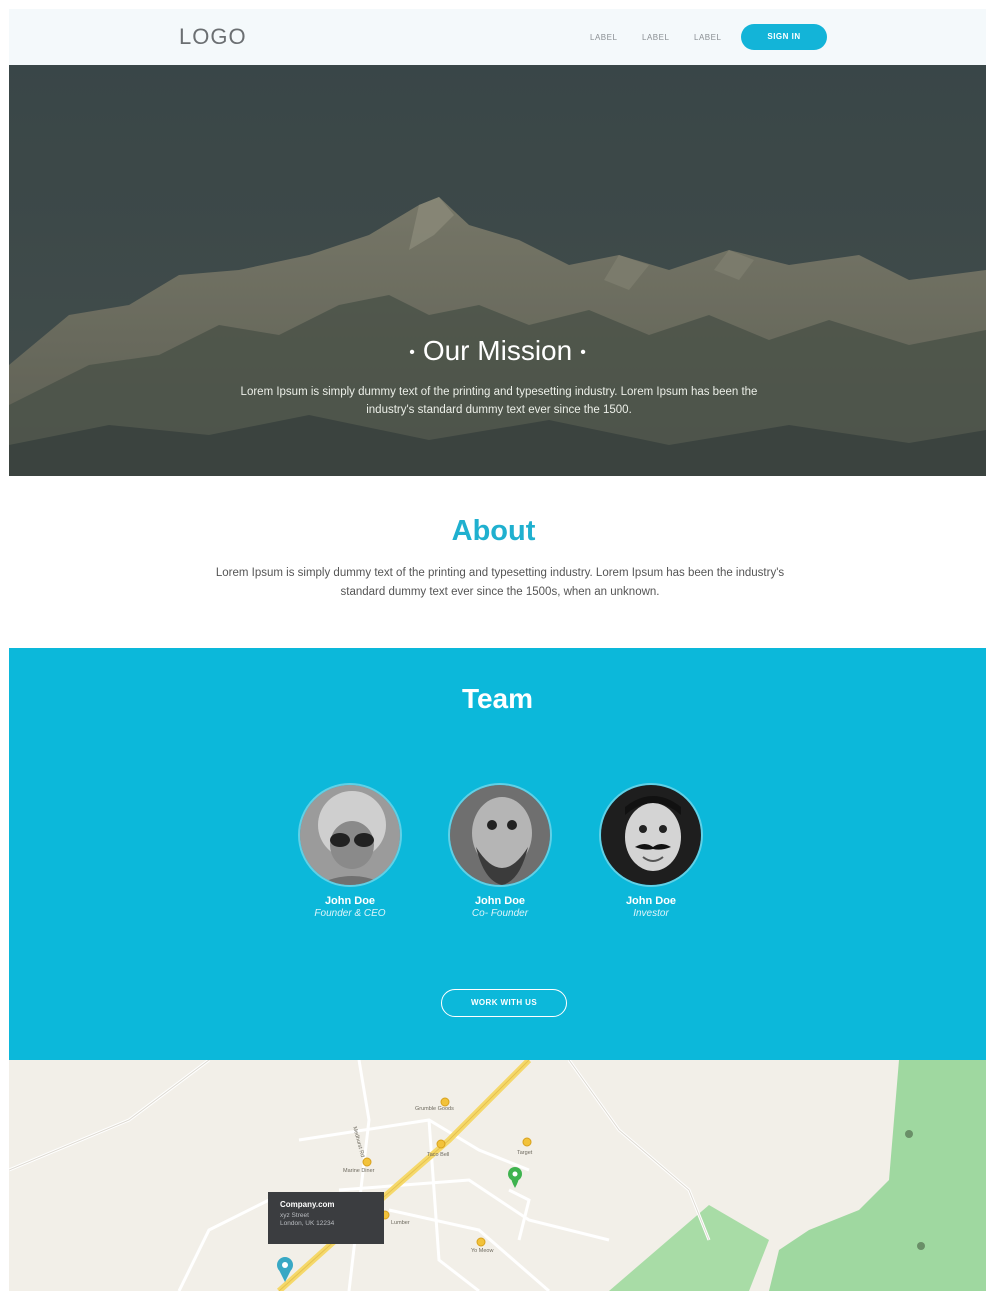  What do you see at coordinates (504, 1003) in the screenshot?
I see `work-with-us-button: WORK WITH US` at bounding box center [504, 1003].